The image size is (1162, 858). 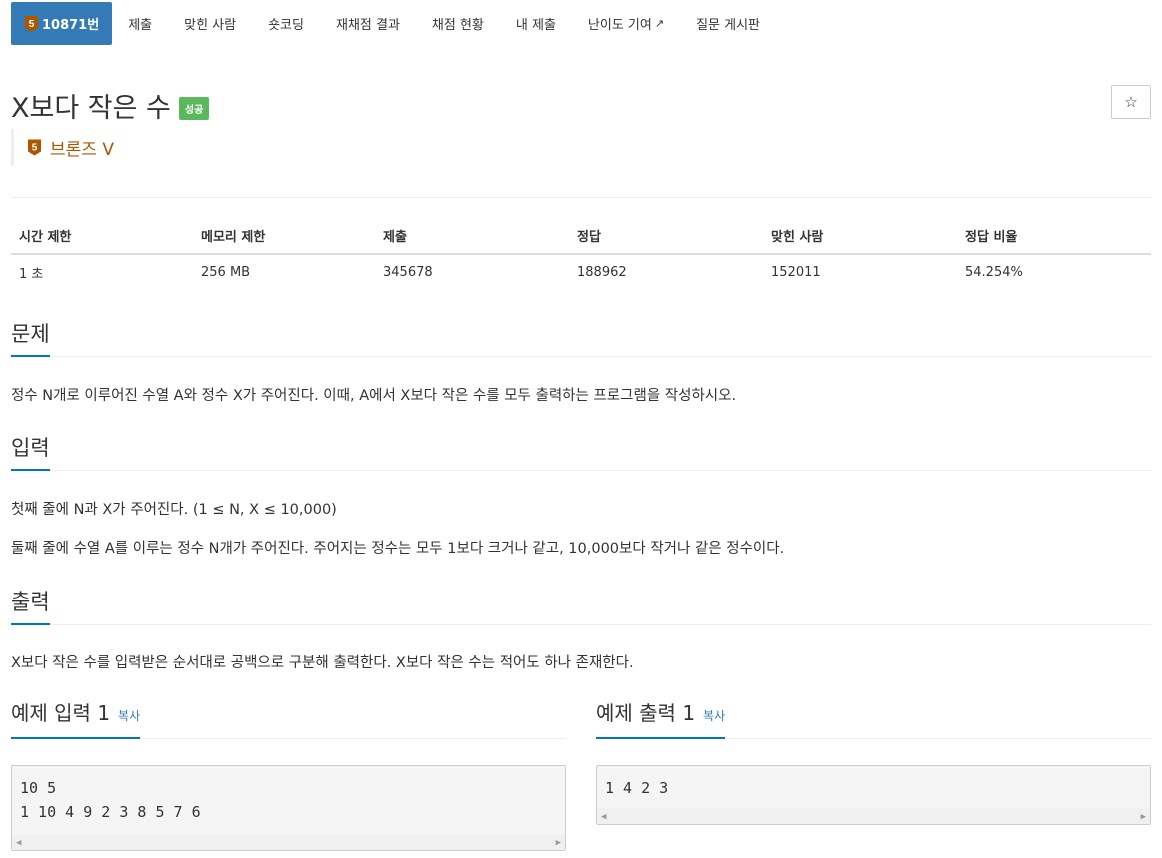 I want to click on input-line: 첫째 줄에 N과 X가 주어진다. (1 ≤ N, X ≤ 10,000), so click(x=174, y=510).